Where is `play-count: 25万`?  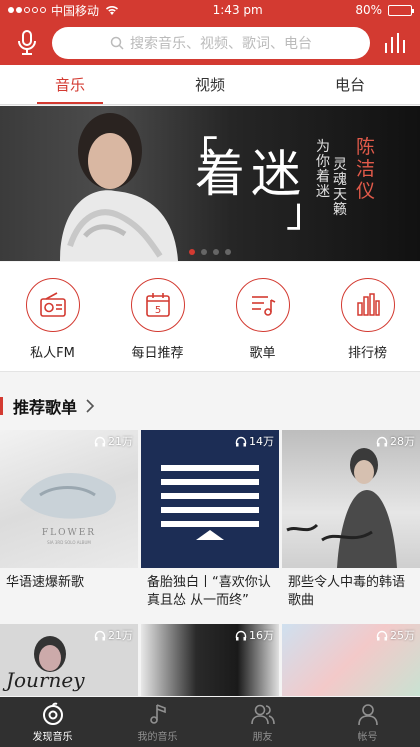 play-count: 25万 is located at coordinates (395, 635).